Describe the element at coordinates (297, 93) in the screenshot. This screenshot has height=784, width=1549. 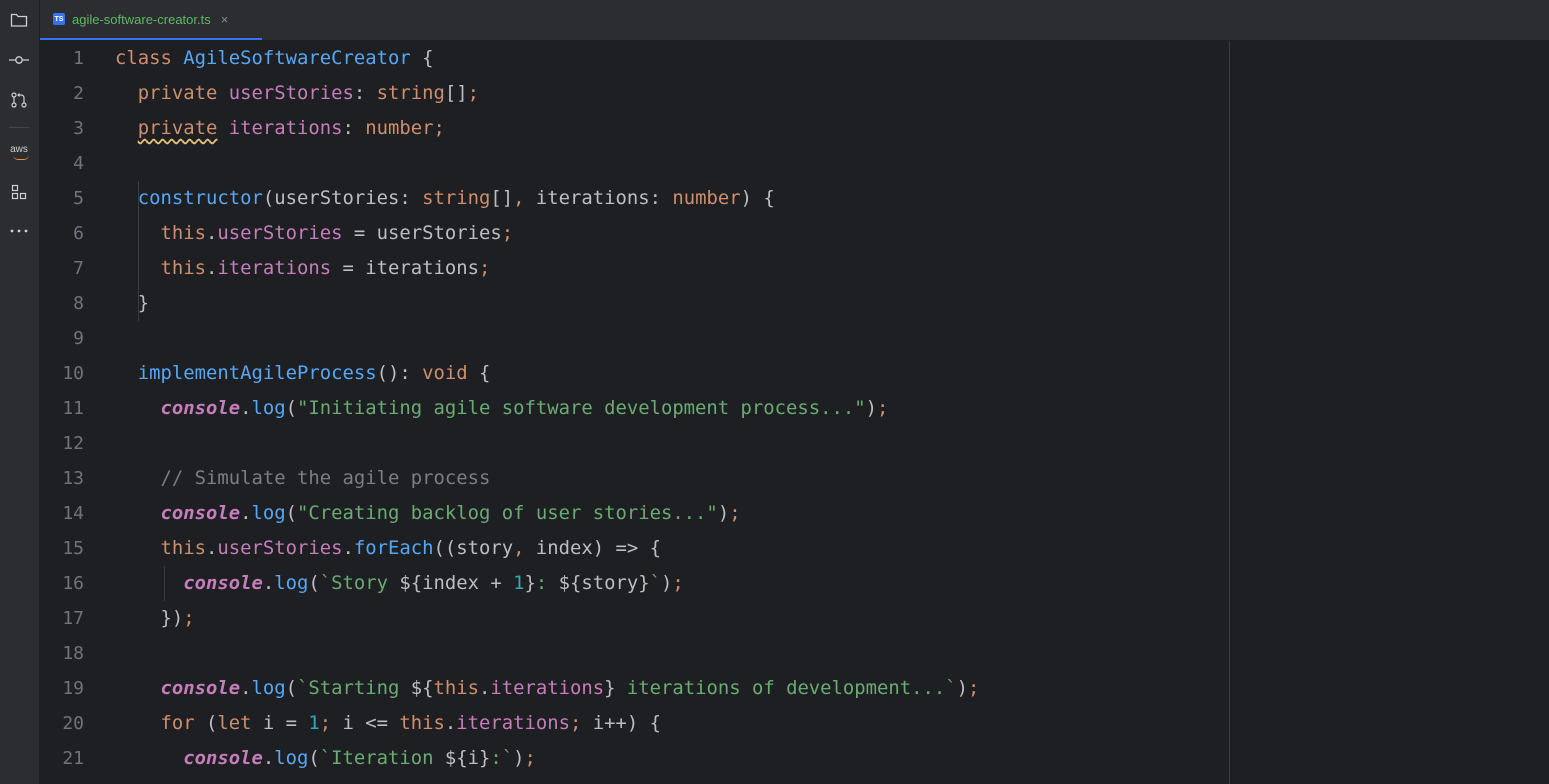
I see `code-line: private userStories: string[];` at that location.